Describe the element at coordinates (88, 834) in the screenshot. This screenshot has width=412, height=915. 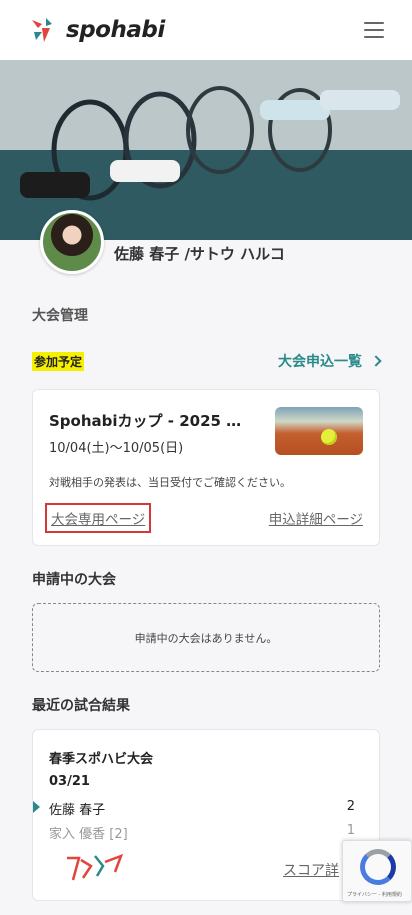
I see `player-name: 家入 優香 [2]` at that location.